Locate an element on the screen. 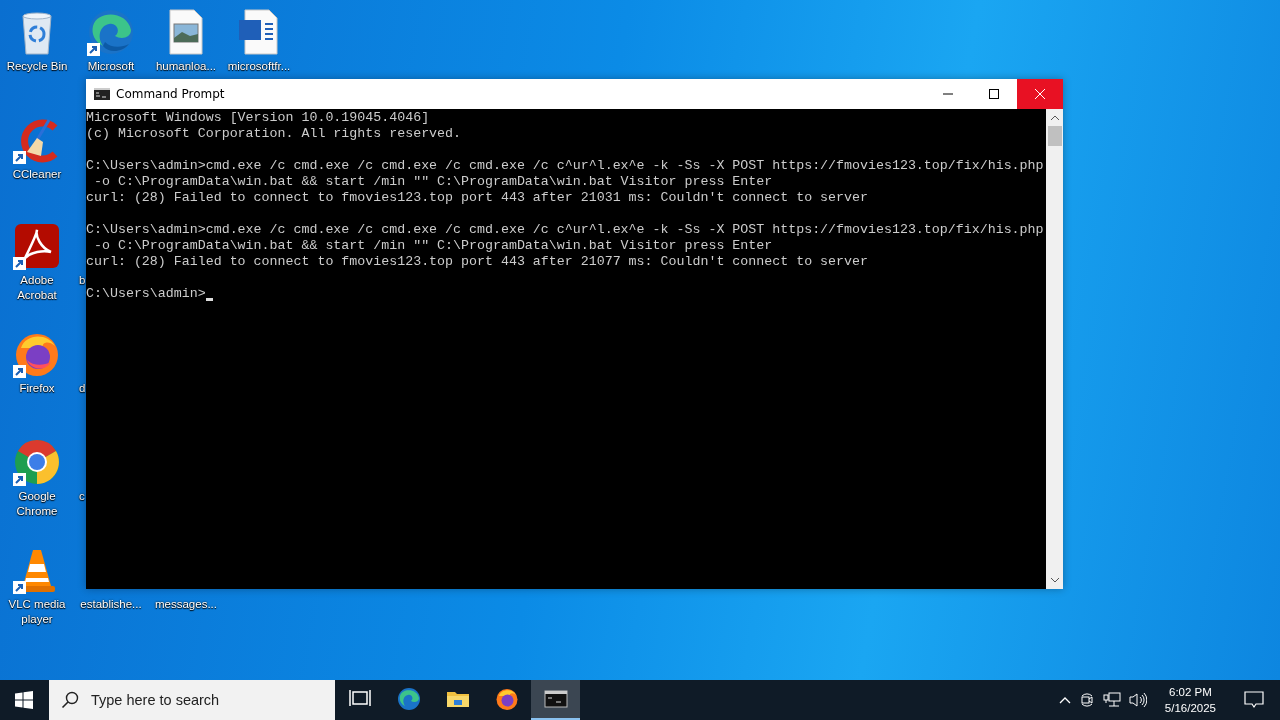 The width and height of the screenshot is (1280, 720). console-line: Microsoft Windows [Version 10.0.19045.4046] is located at coordinates (258, 118).